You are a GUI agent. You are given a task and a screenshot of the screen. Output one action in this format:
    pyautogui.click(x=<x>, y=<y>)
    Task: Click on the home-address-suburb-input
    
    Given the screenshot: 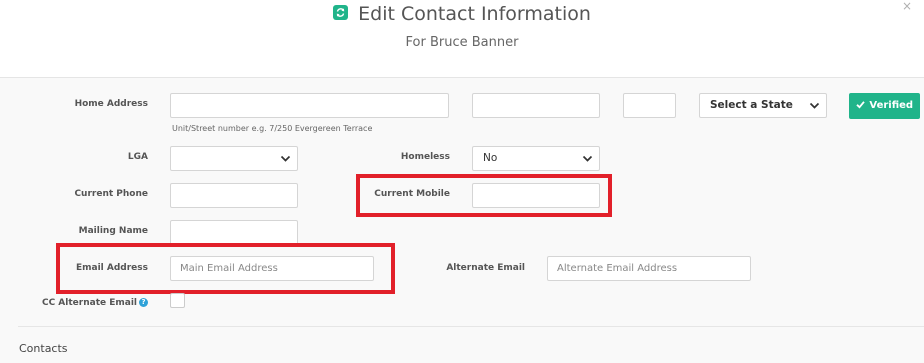 What is the action you would take?
    pyautogui.click(x=536, y=105)
    